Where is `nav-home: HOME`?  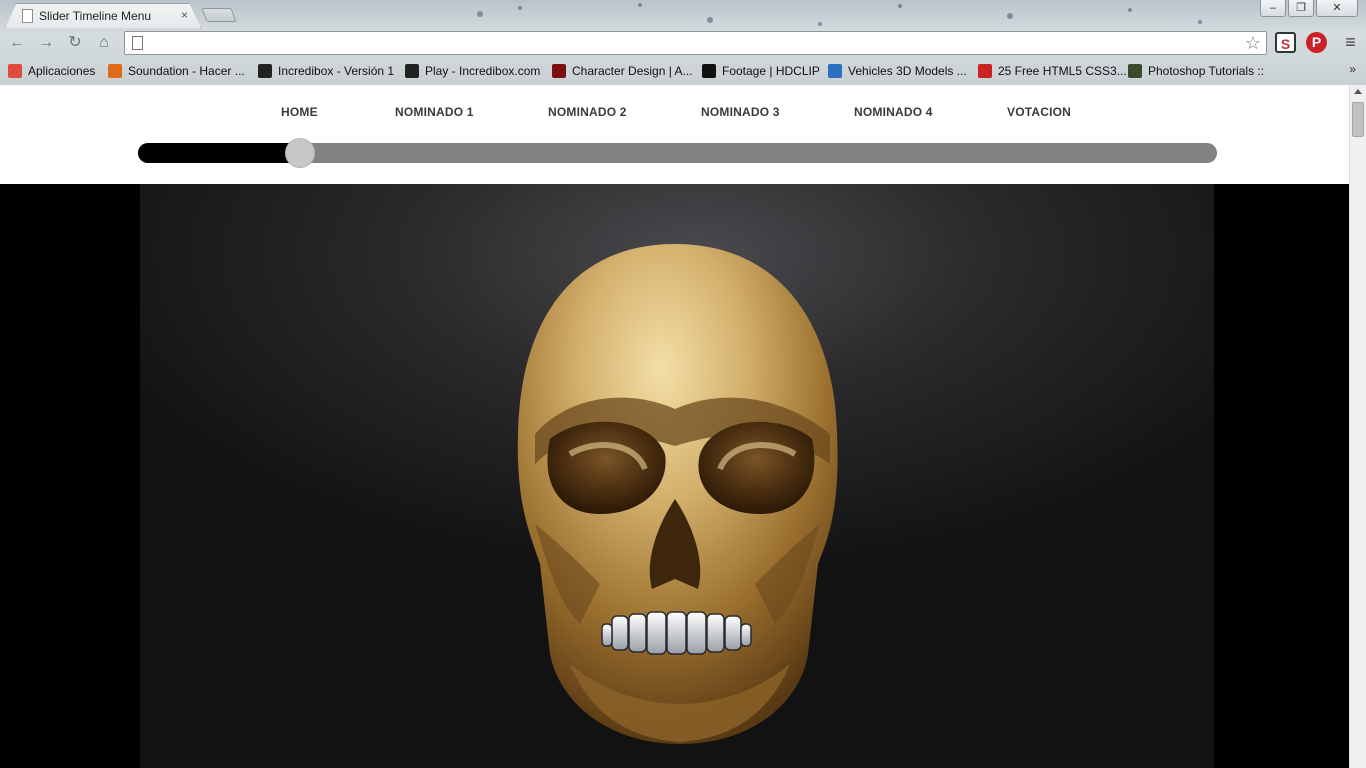
nav-home: HOME is located at coordinates (299, 112).